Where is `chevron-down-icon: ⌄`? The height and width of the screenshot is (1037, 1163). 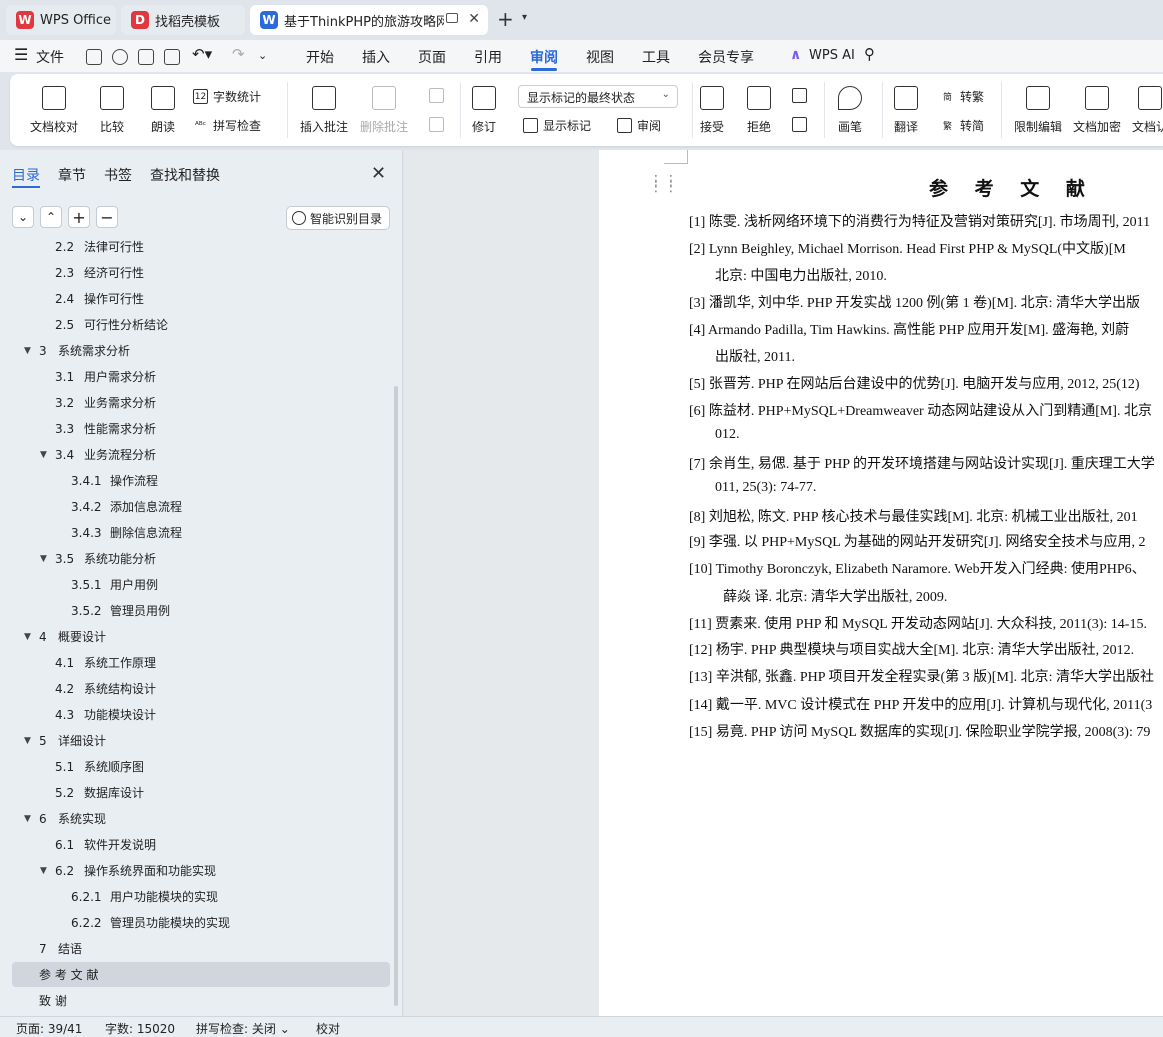
chevron-down-icon: ⌄ is located at coordinates (262, 55).